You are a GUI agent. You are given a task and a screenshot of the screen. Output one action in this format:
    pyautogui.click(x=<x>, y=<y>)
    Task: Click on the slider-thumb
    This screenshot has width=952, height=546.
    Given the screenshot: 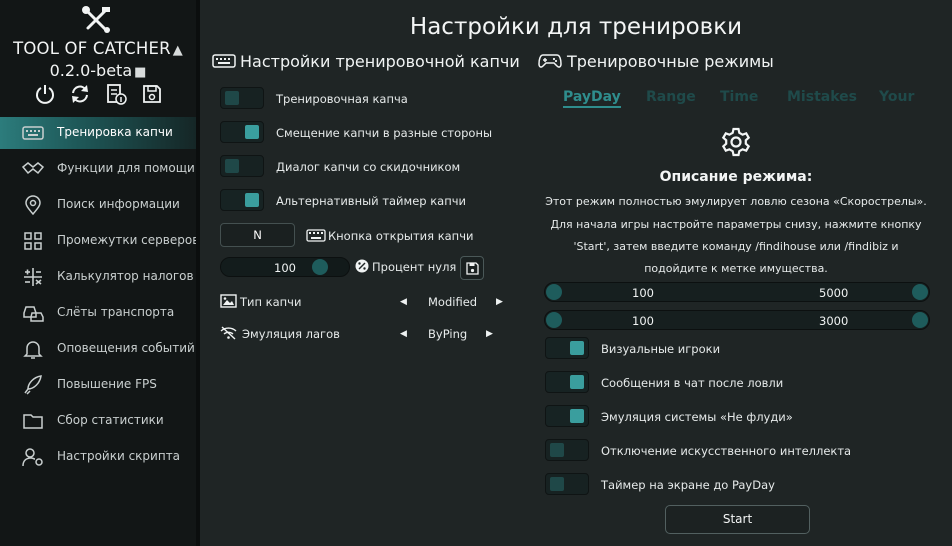 What is the action you would take?
    pyautogui.click(x=320, y=267)
    